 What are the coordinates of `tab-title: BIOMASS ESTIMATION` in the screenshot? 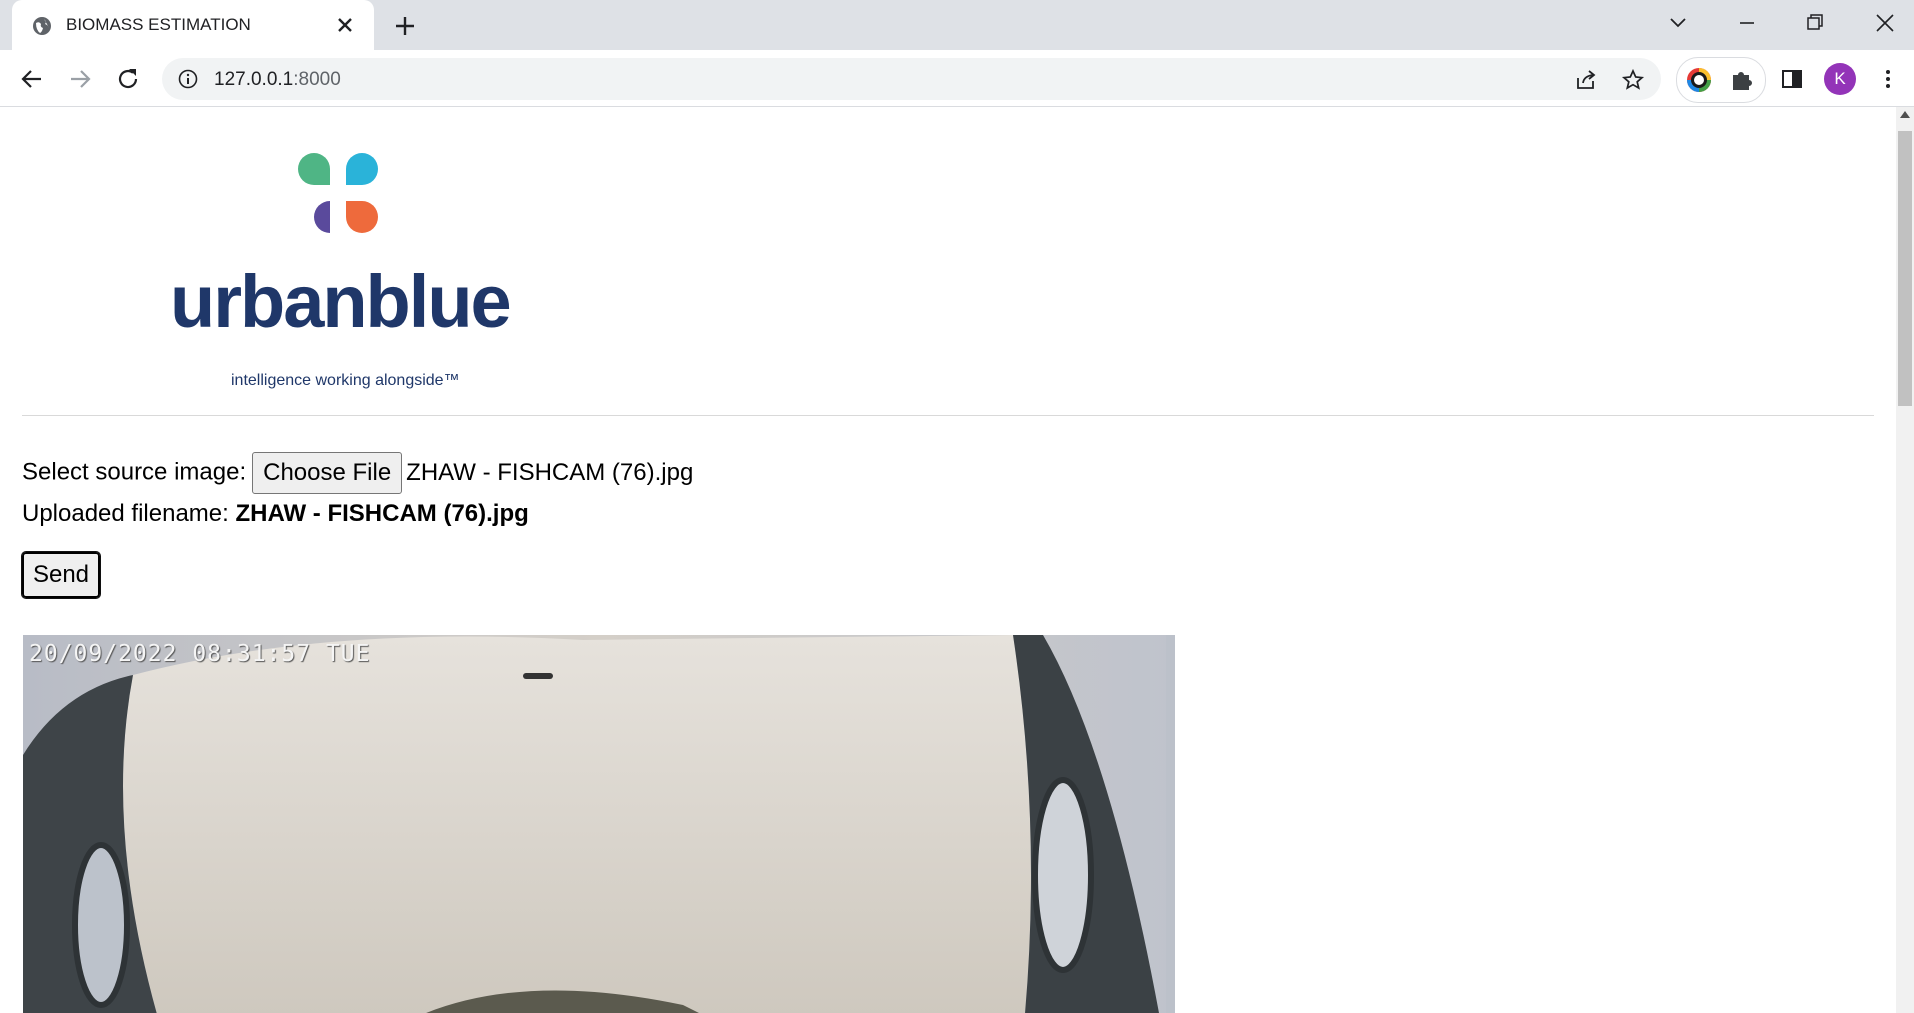 It's located at (158, 24).